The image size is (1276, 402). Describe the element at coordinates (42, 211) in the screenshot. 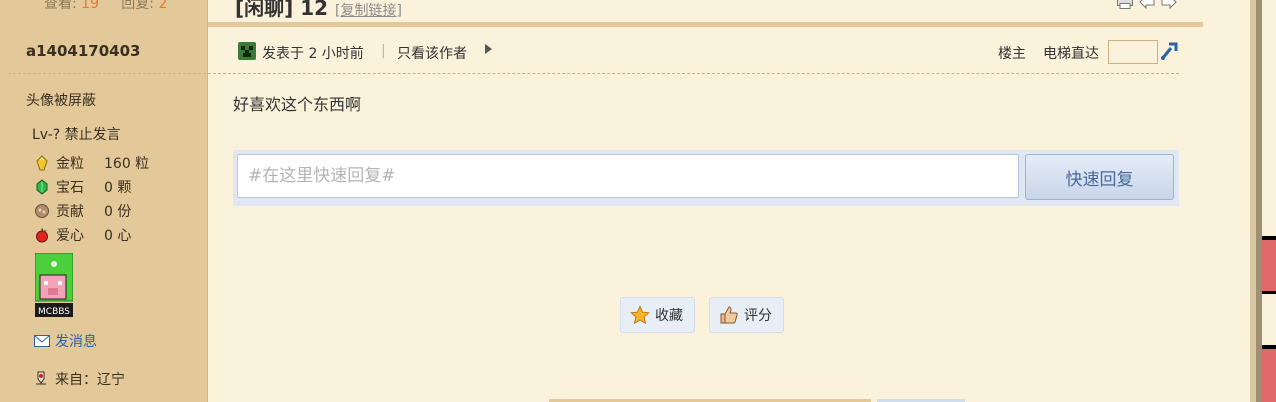

I see `contribution-icon` at that location.